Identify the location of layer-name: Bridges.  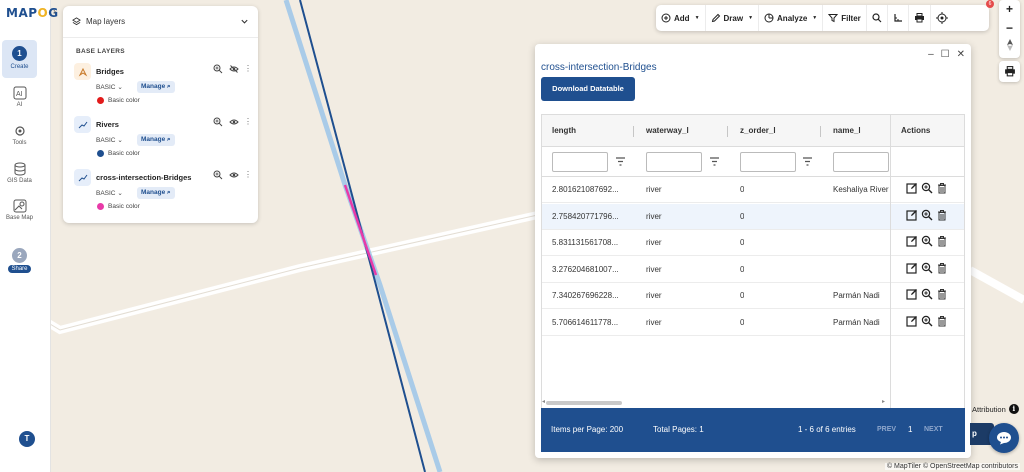
(110, 71).